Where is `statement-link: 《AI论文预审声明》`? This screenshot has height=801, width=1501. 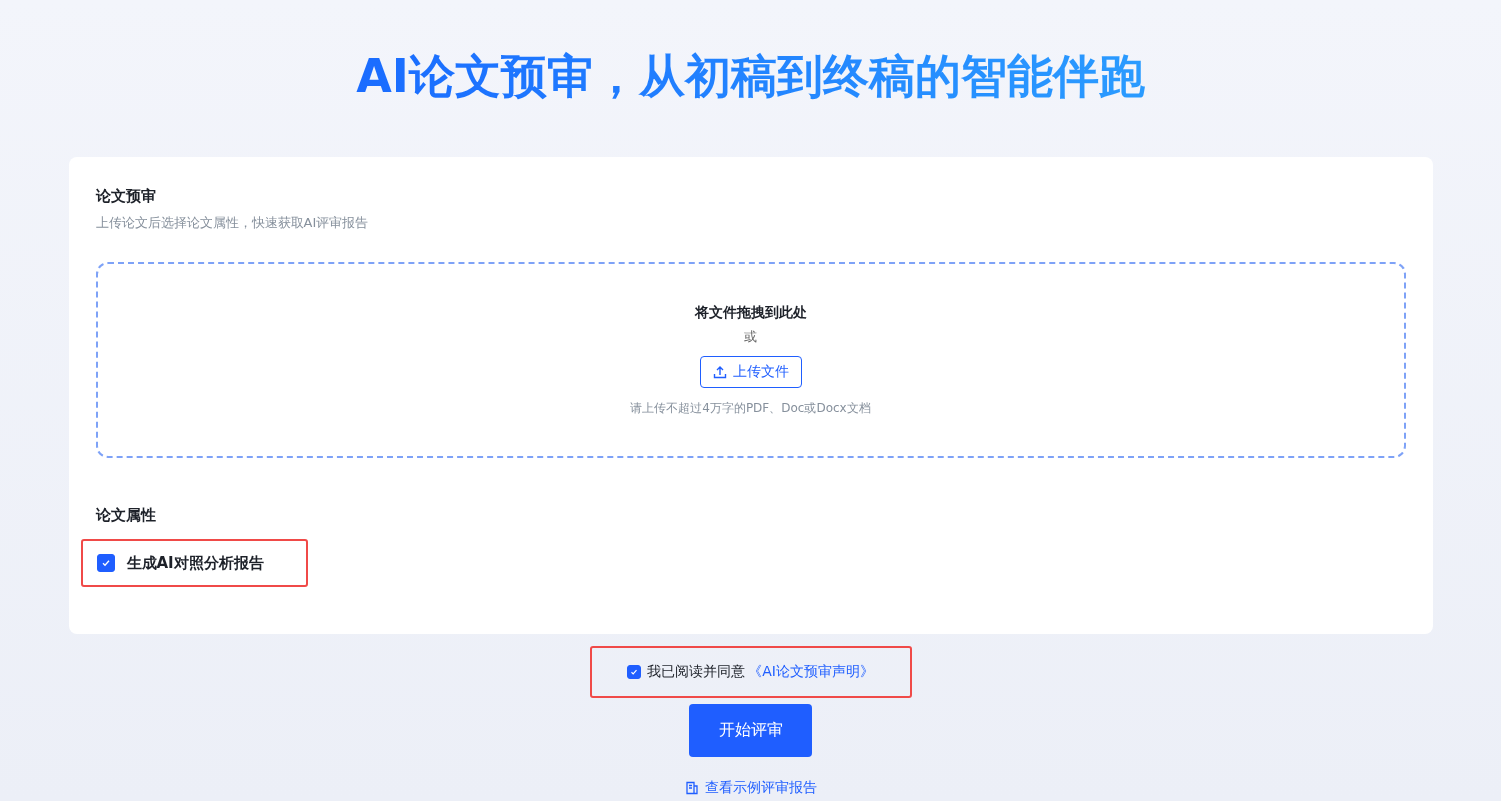
statement-link: 《AI论文预审声明》 is located at coordinates (811, 672).